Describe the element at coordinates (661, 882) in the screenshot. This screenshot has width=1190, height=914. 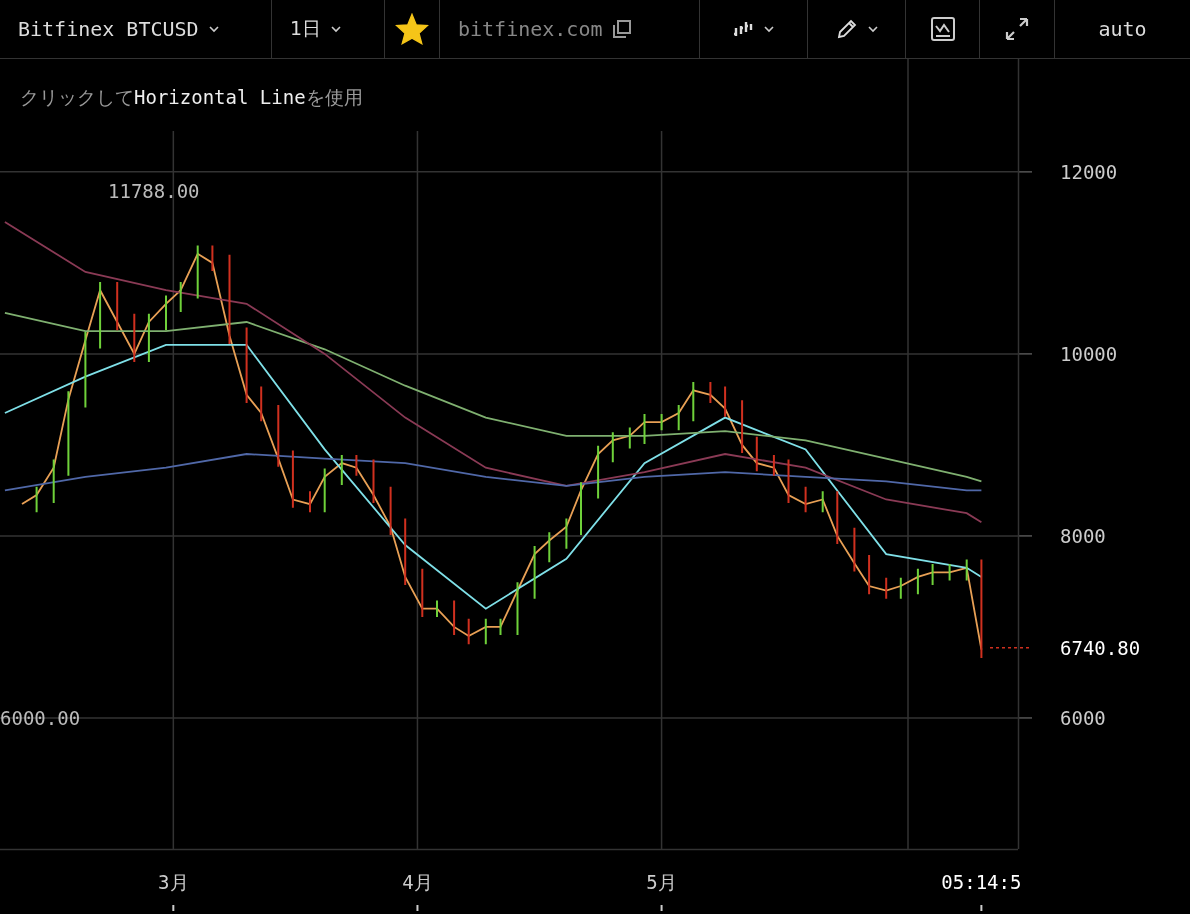
I see `x-axis-label: 5月` at that location.